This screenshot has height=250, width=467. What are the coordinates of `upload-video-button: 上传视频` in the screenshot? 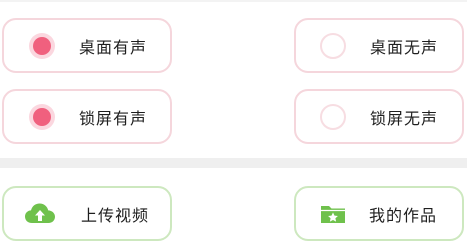 It's located at (87, 213).